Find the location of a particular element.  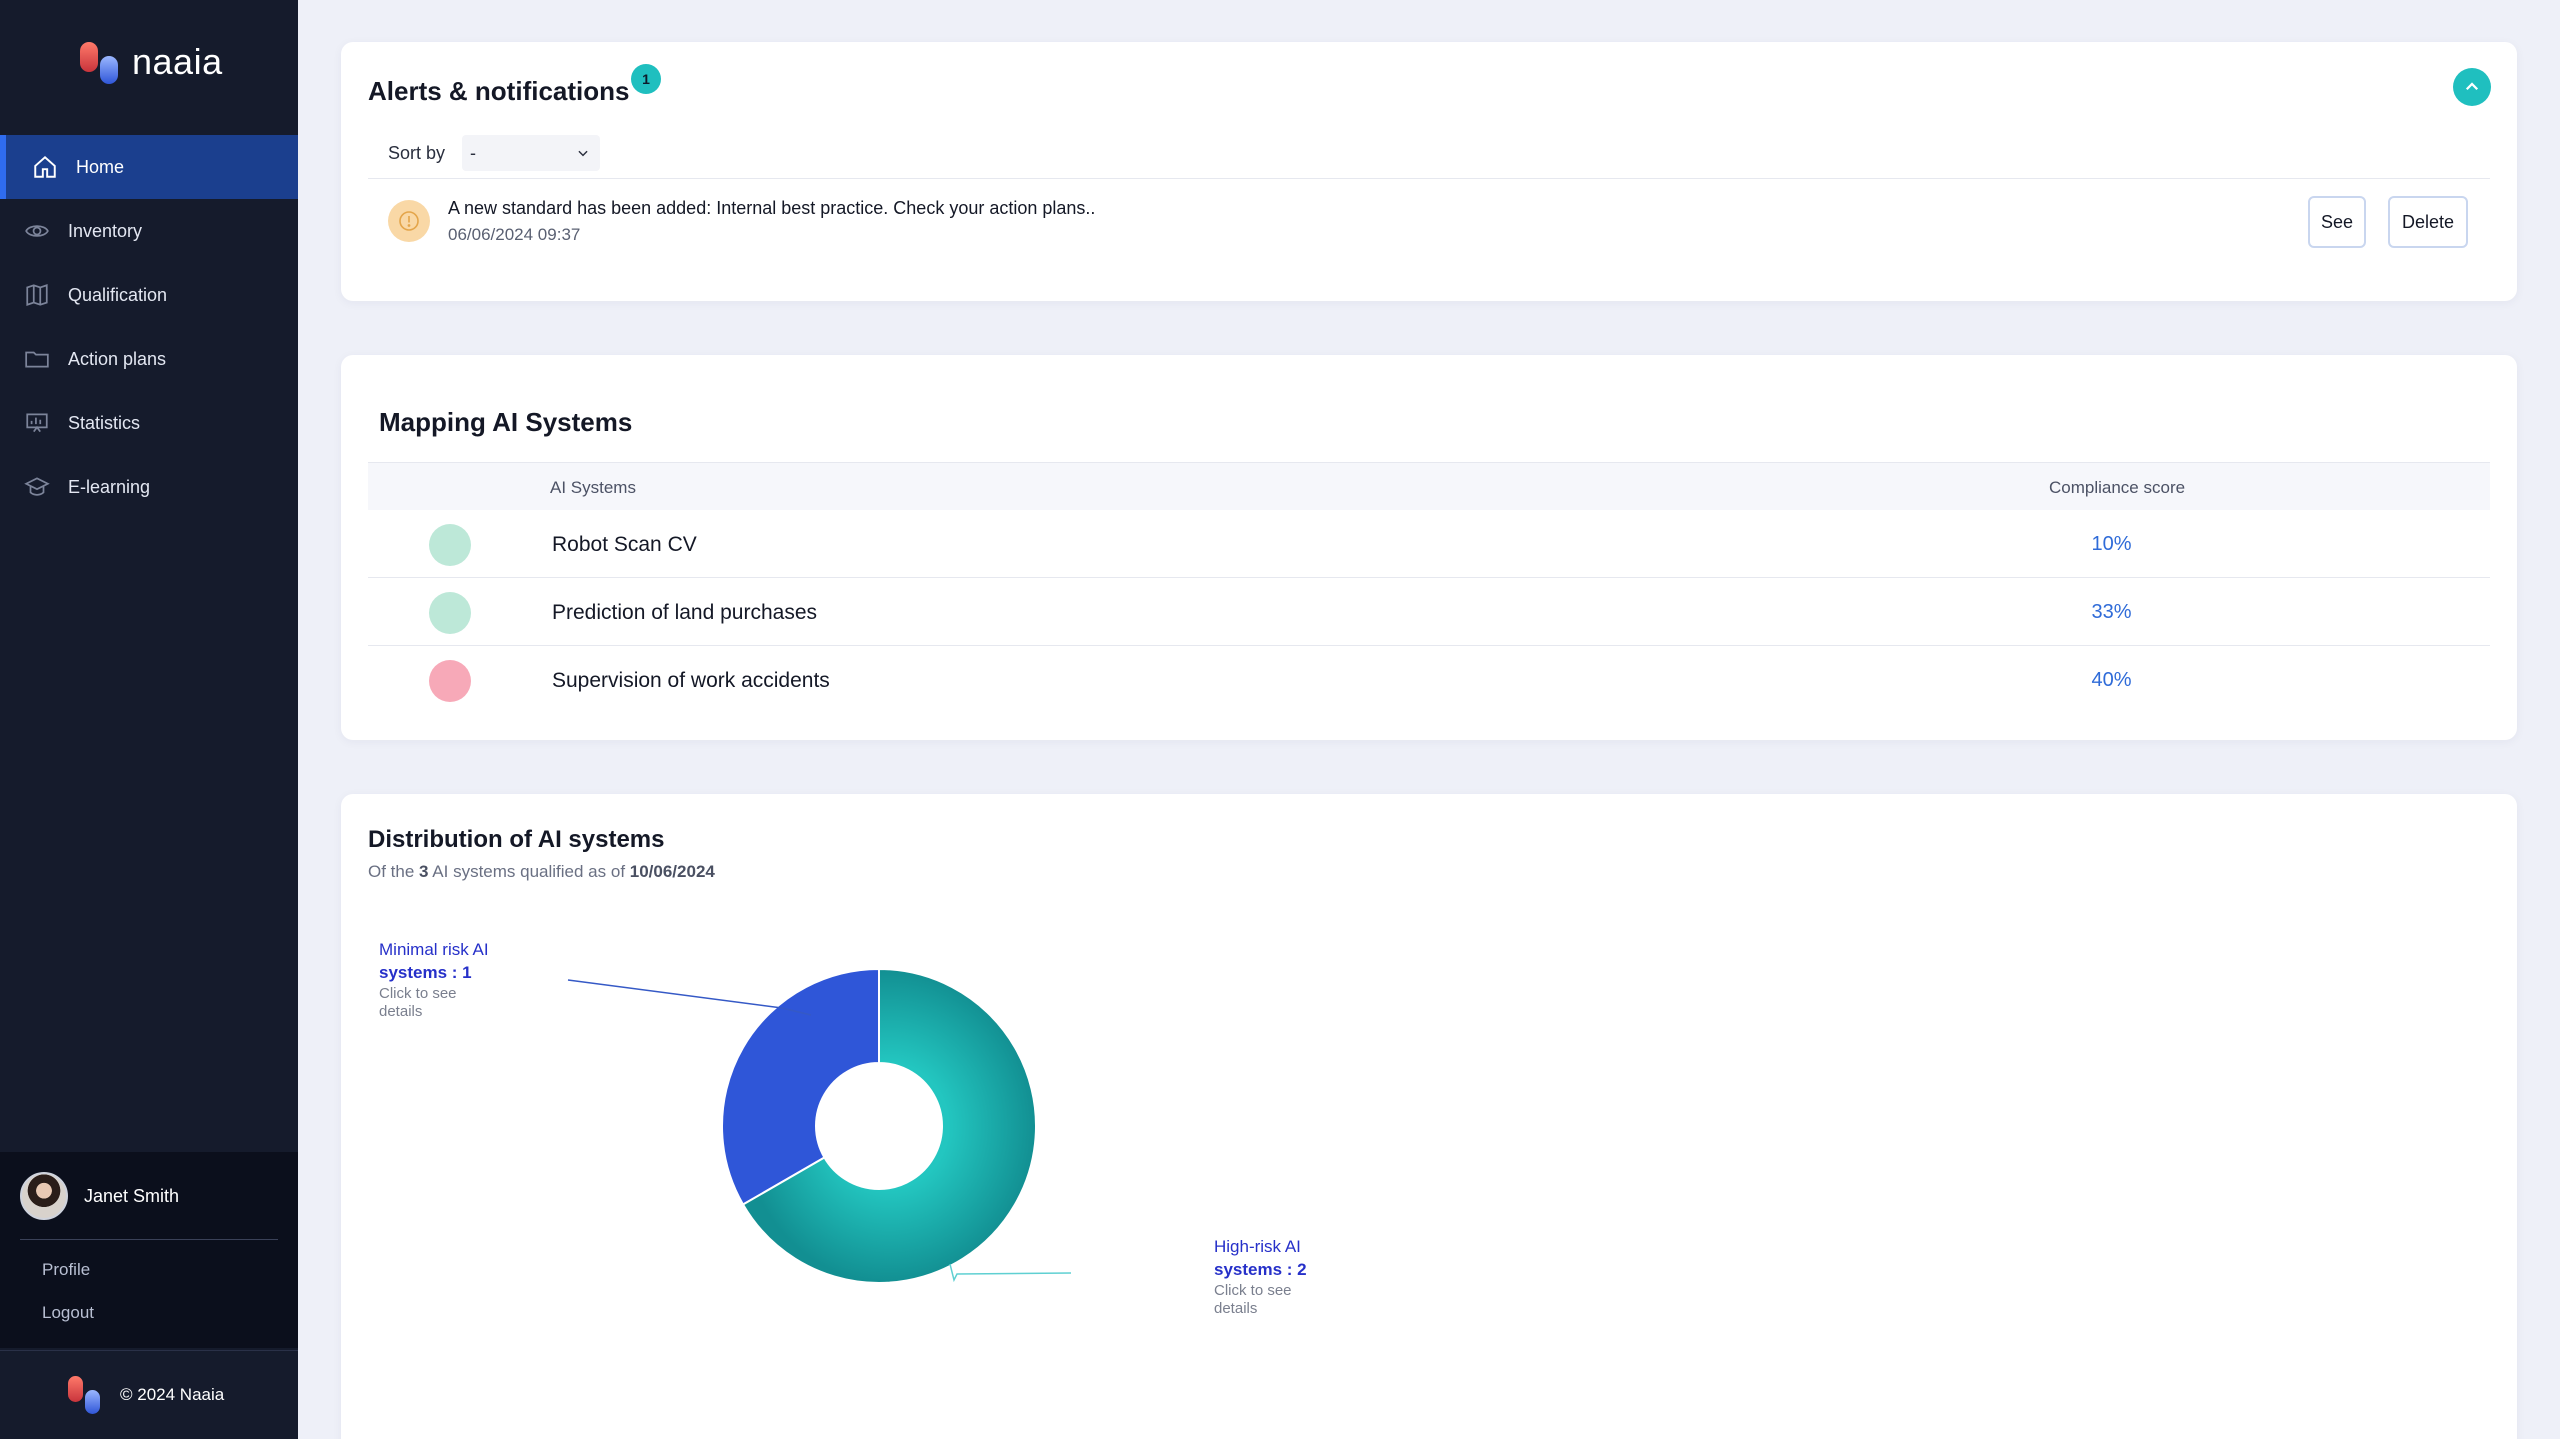

chevron-up-icon is located at coordinates (2472, 86).